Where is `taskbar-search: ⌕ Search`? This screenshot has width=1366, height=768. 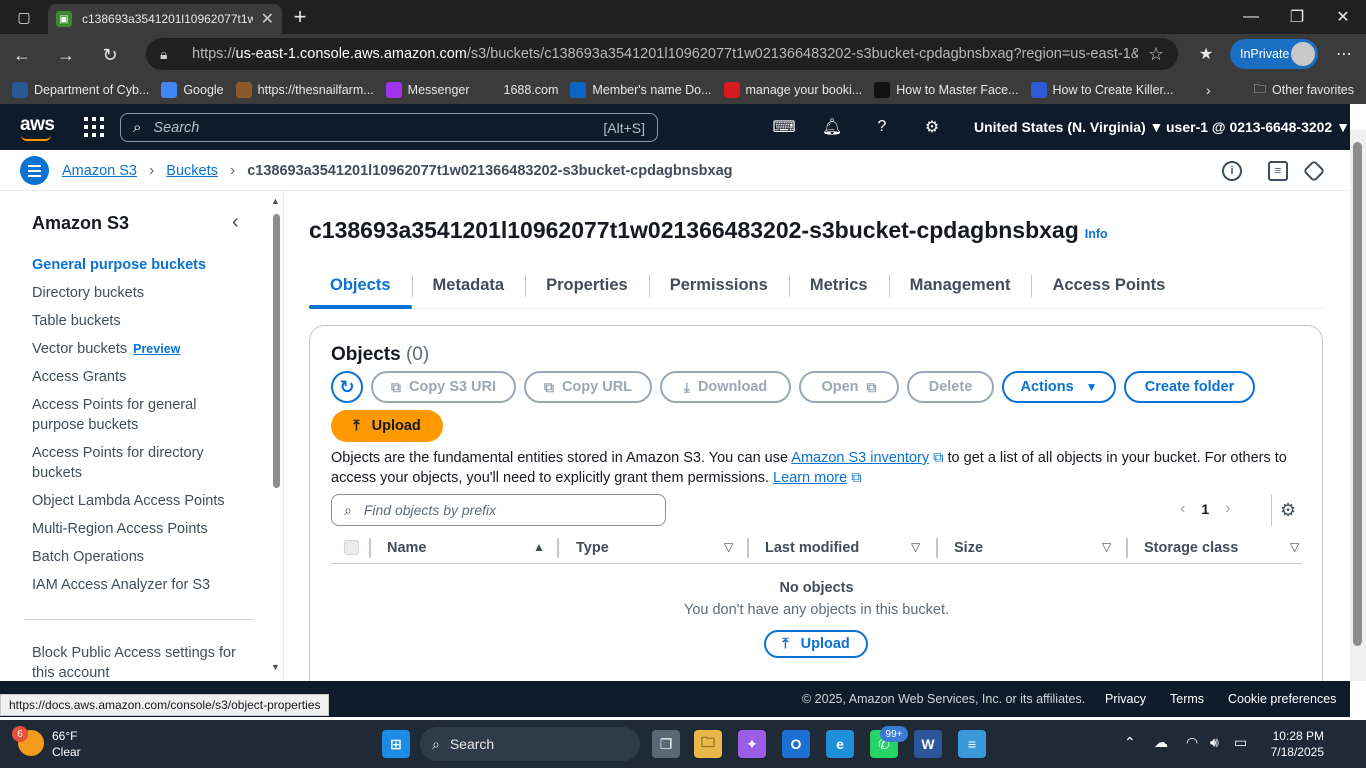
taskbar-search: ⌕ Search is located at coordinates (530, 744).